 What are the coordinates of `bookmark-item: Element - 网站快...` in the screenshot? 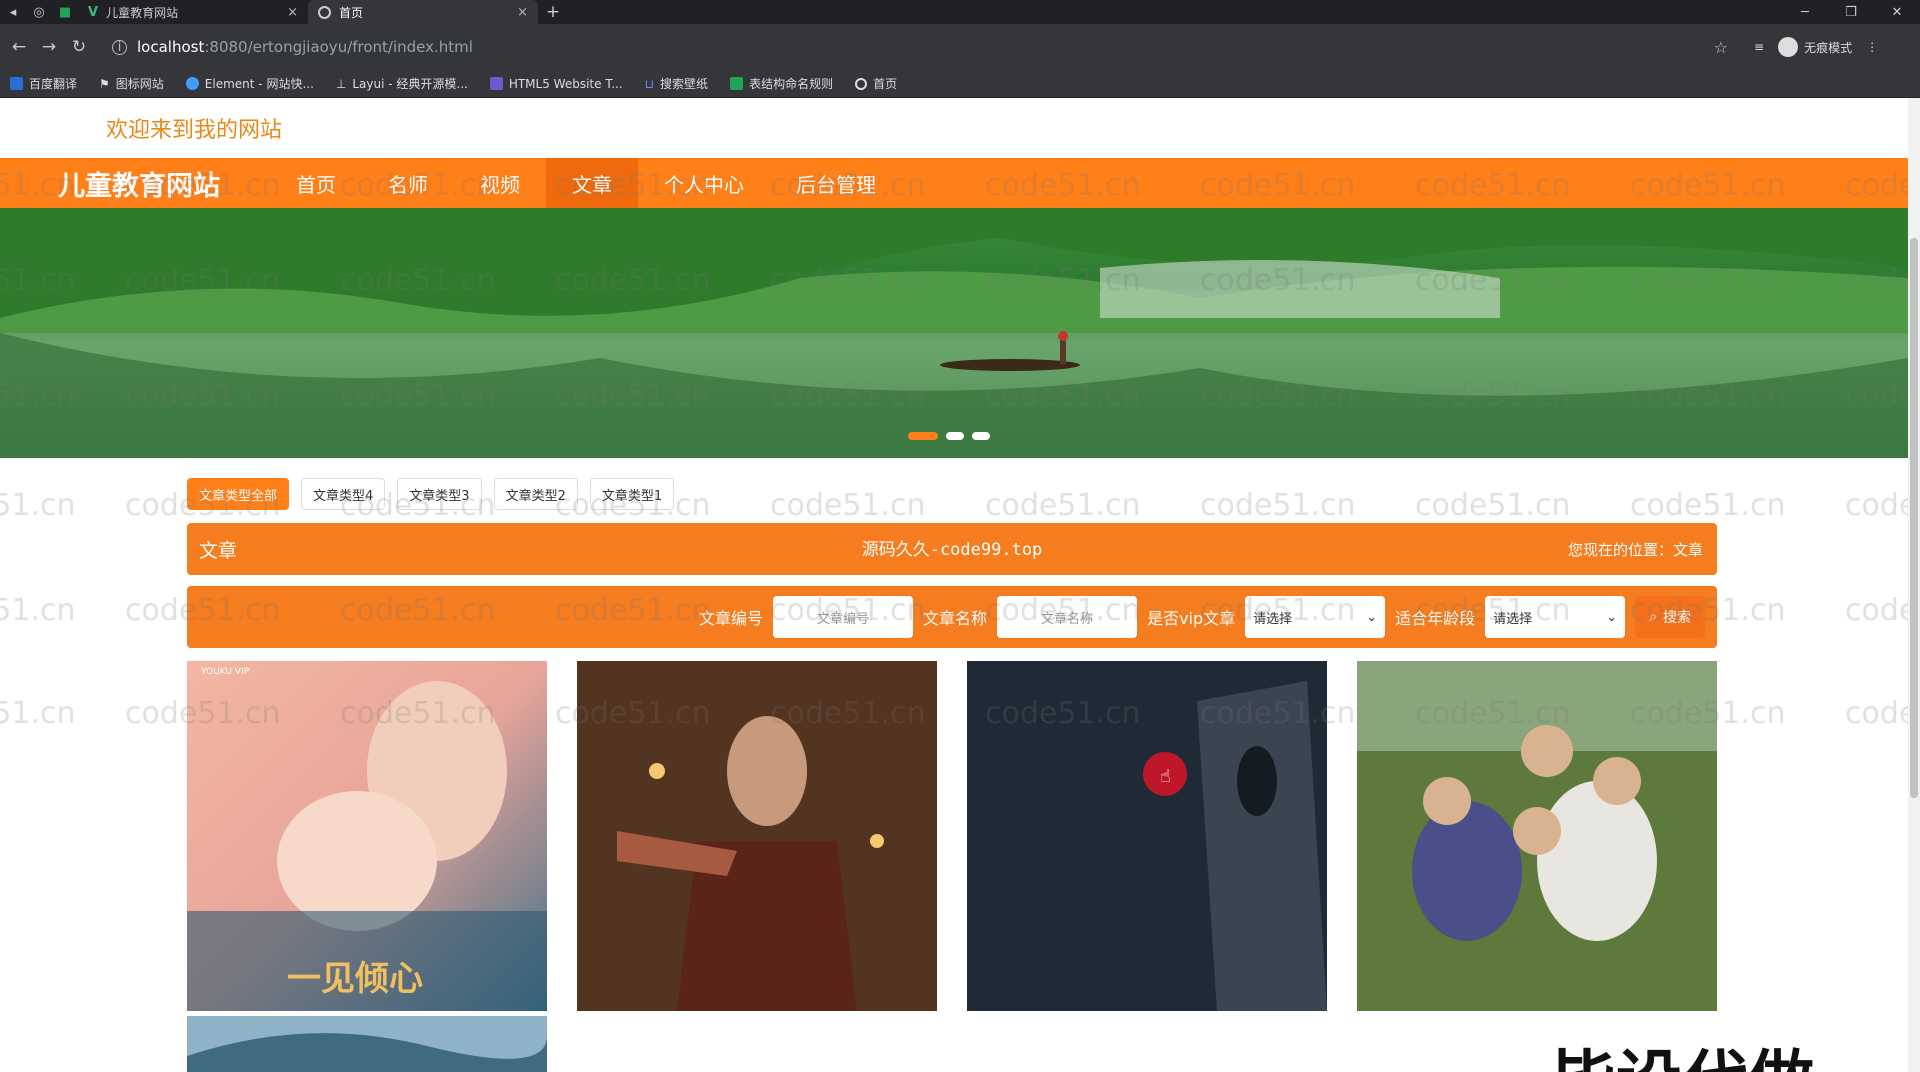 It's located at (249, 83).